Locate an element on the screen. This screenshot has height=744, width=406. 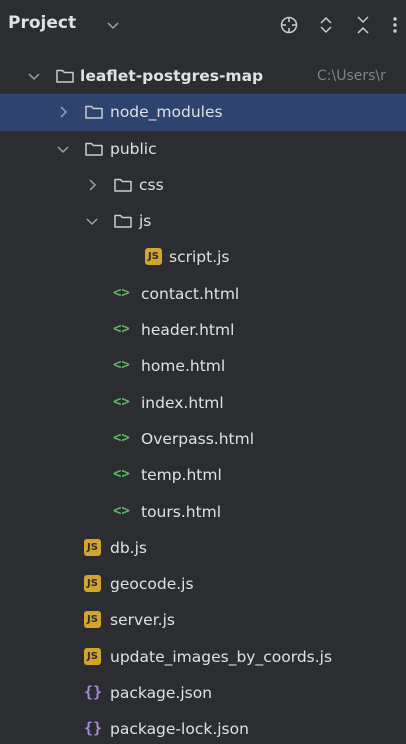
file-label: script.js is located at coordinates (199, 257).